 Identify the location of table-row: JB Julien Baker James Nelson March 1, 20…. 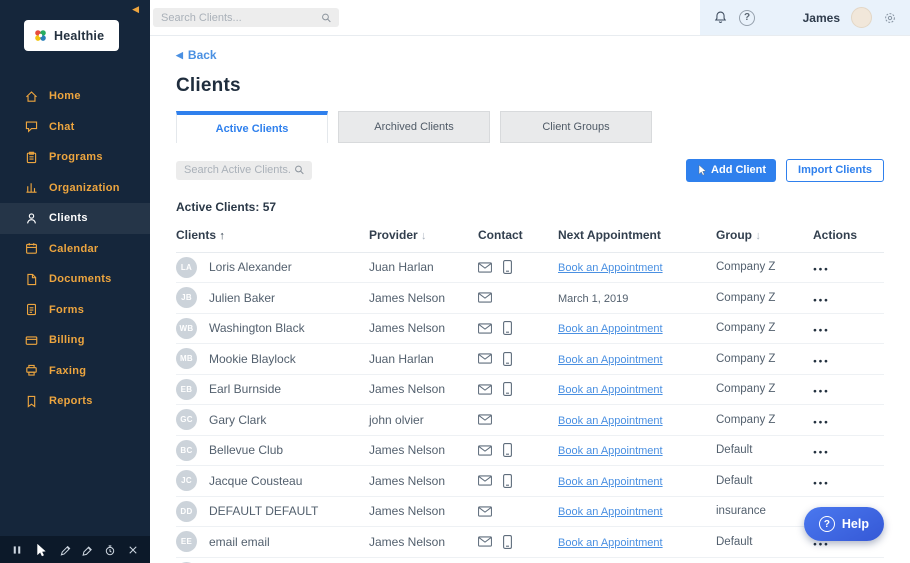
(530, 298).